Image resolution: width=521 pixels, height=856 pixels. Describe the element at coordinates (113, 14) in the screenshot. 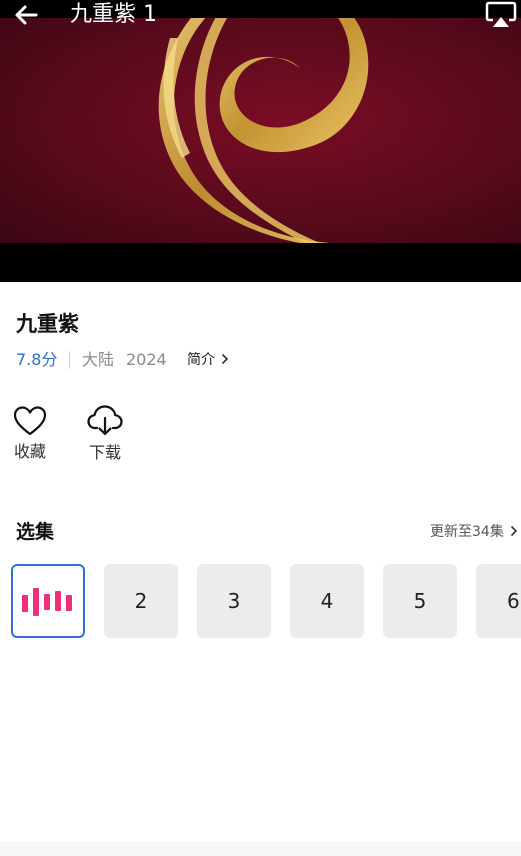

I see `video-title: 九重紫 1` at that location.